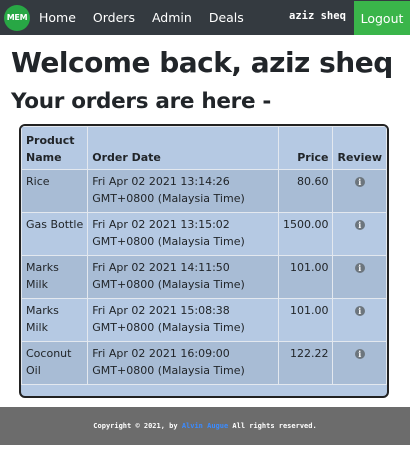  What do you see at coordinates (57, 17) in the screenshot?
I see `nav-home-link: Home` at bounding box center [57, 17].